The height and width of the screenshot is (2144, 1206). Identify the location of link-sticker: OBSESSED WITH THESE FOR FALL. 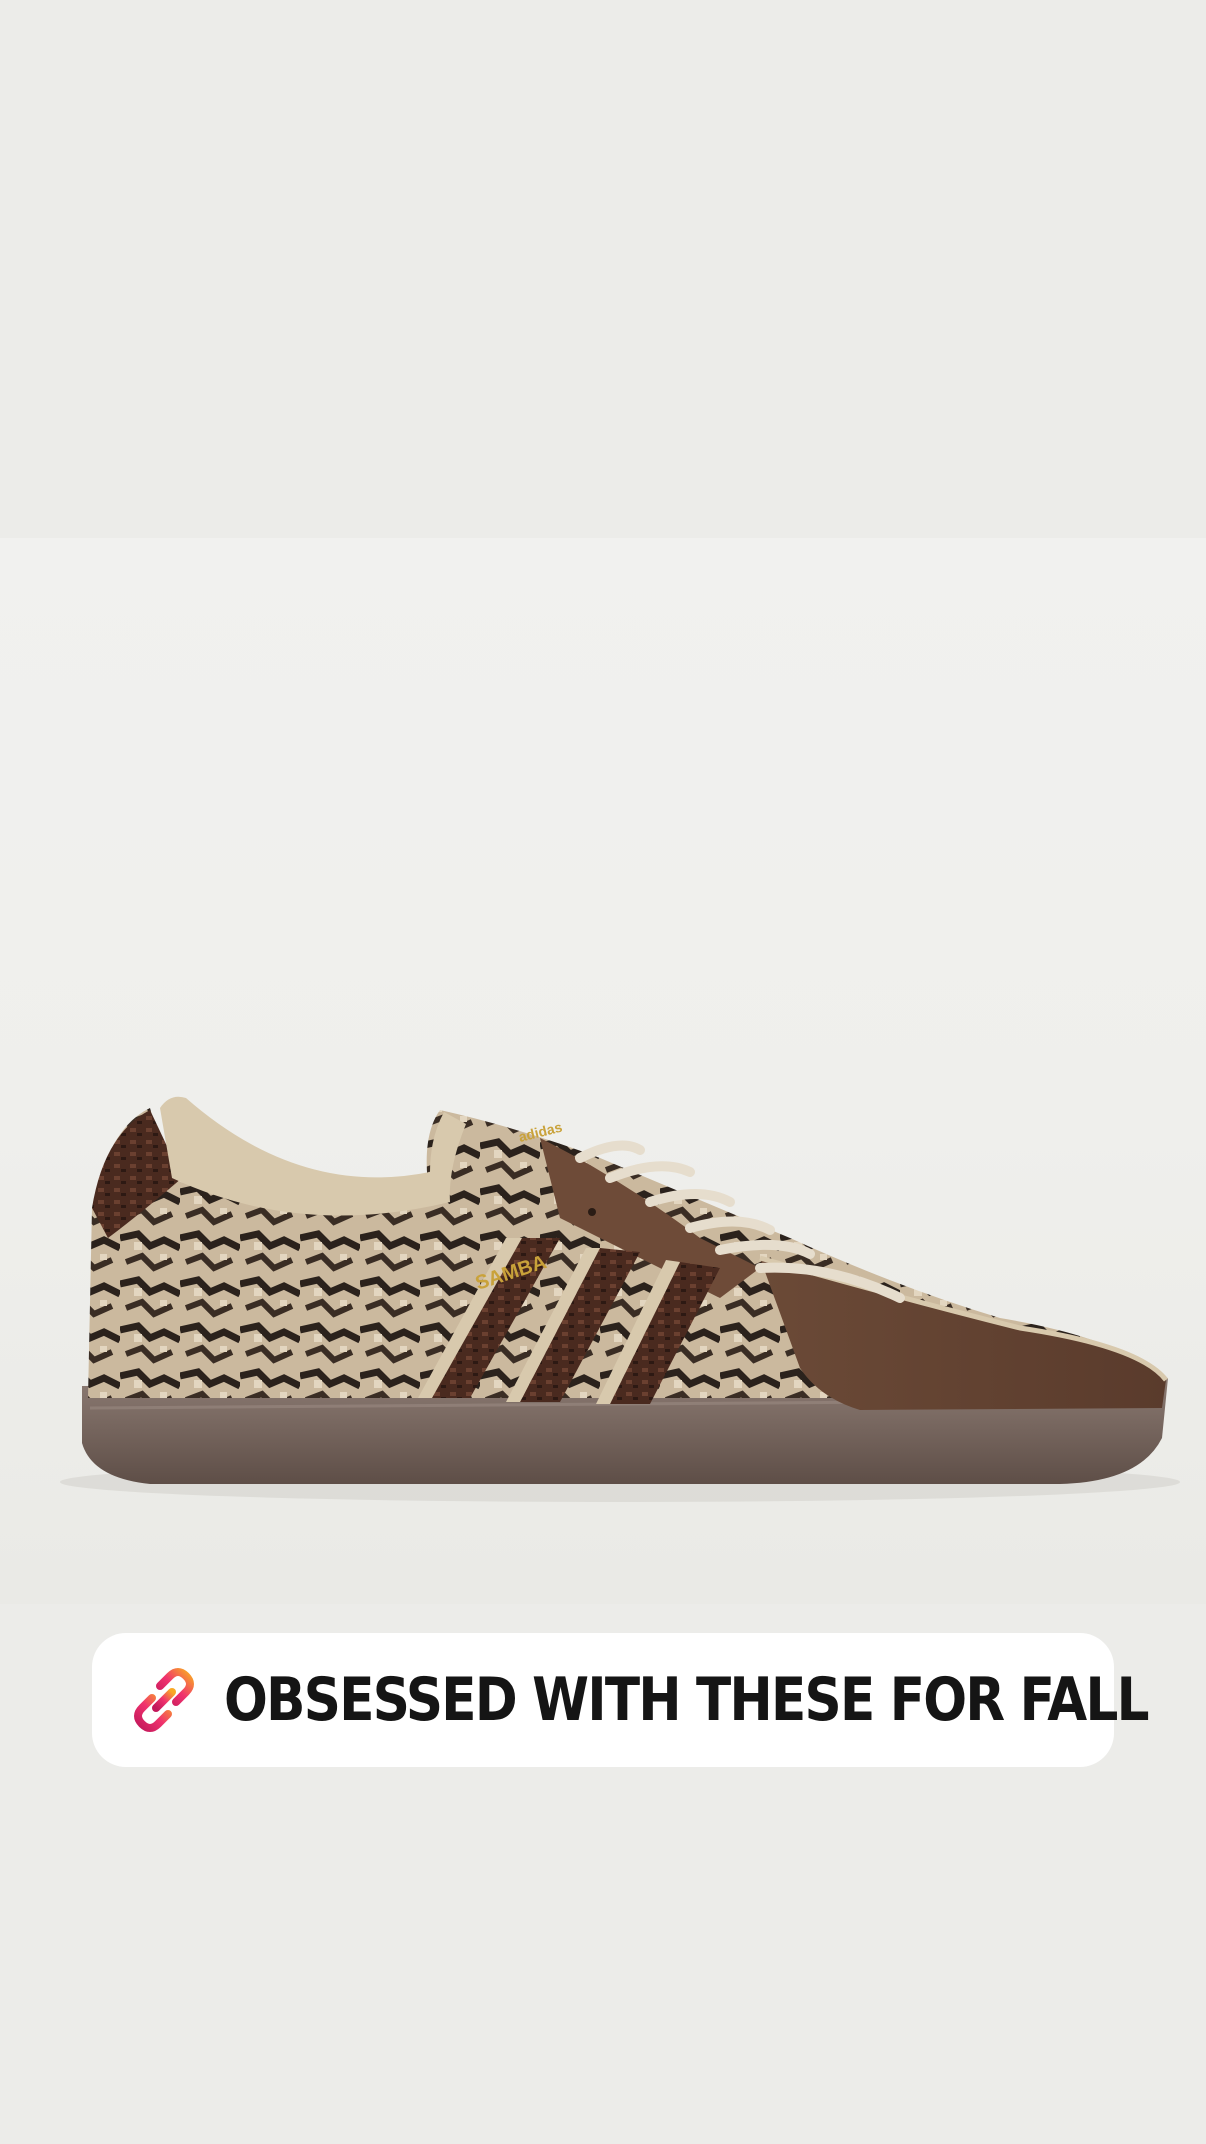
(621, 1700).